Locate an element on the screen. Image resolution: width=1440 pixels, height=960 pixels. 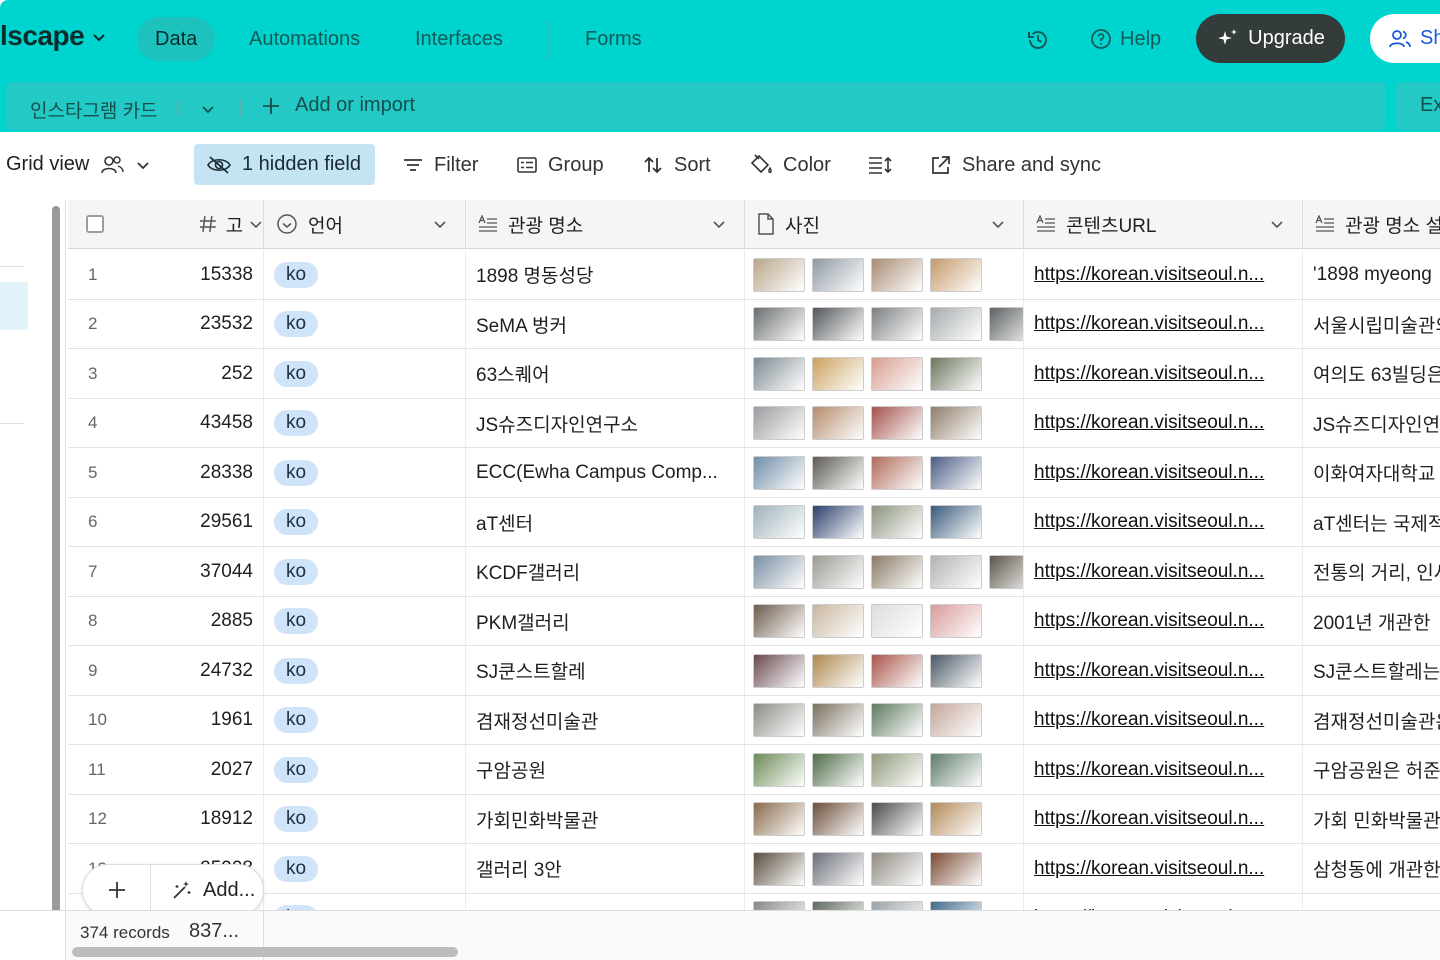
description-cell: 가나아트센터는 is located at coordinates (1371, 902).